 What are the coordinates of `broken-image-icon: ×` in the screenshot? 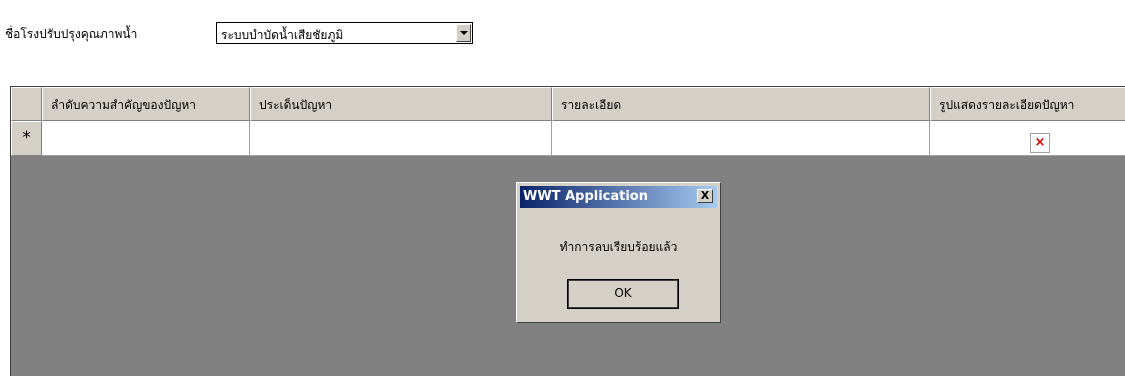 It's located at (1040, 143).